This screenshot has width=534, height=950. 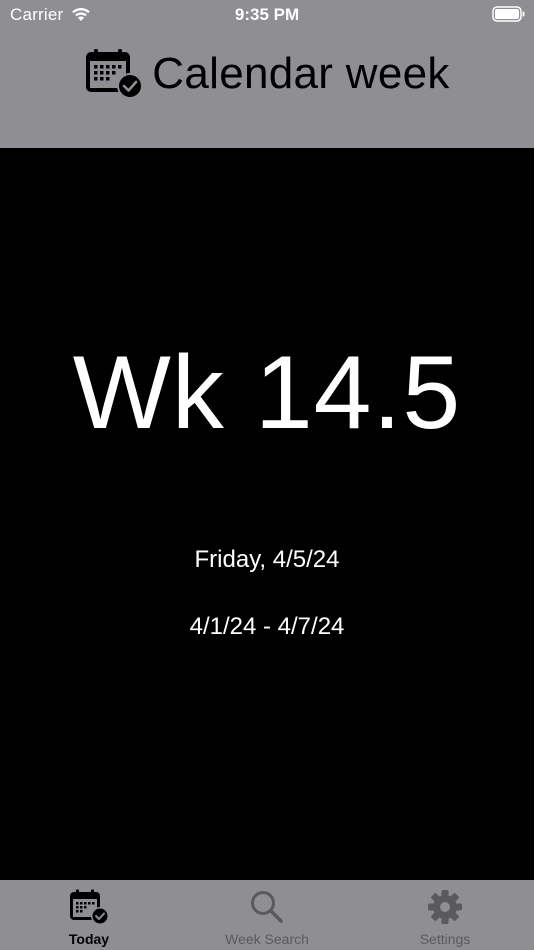 I want to click on tab-bar: Today Week Search Settings, so click(x=267, y=915).